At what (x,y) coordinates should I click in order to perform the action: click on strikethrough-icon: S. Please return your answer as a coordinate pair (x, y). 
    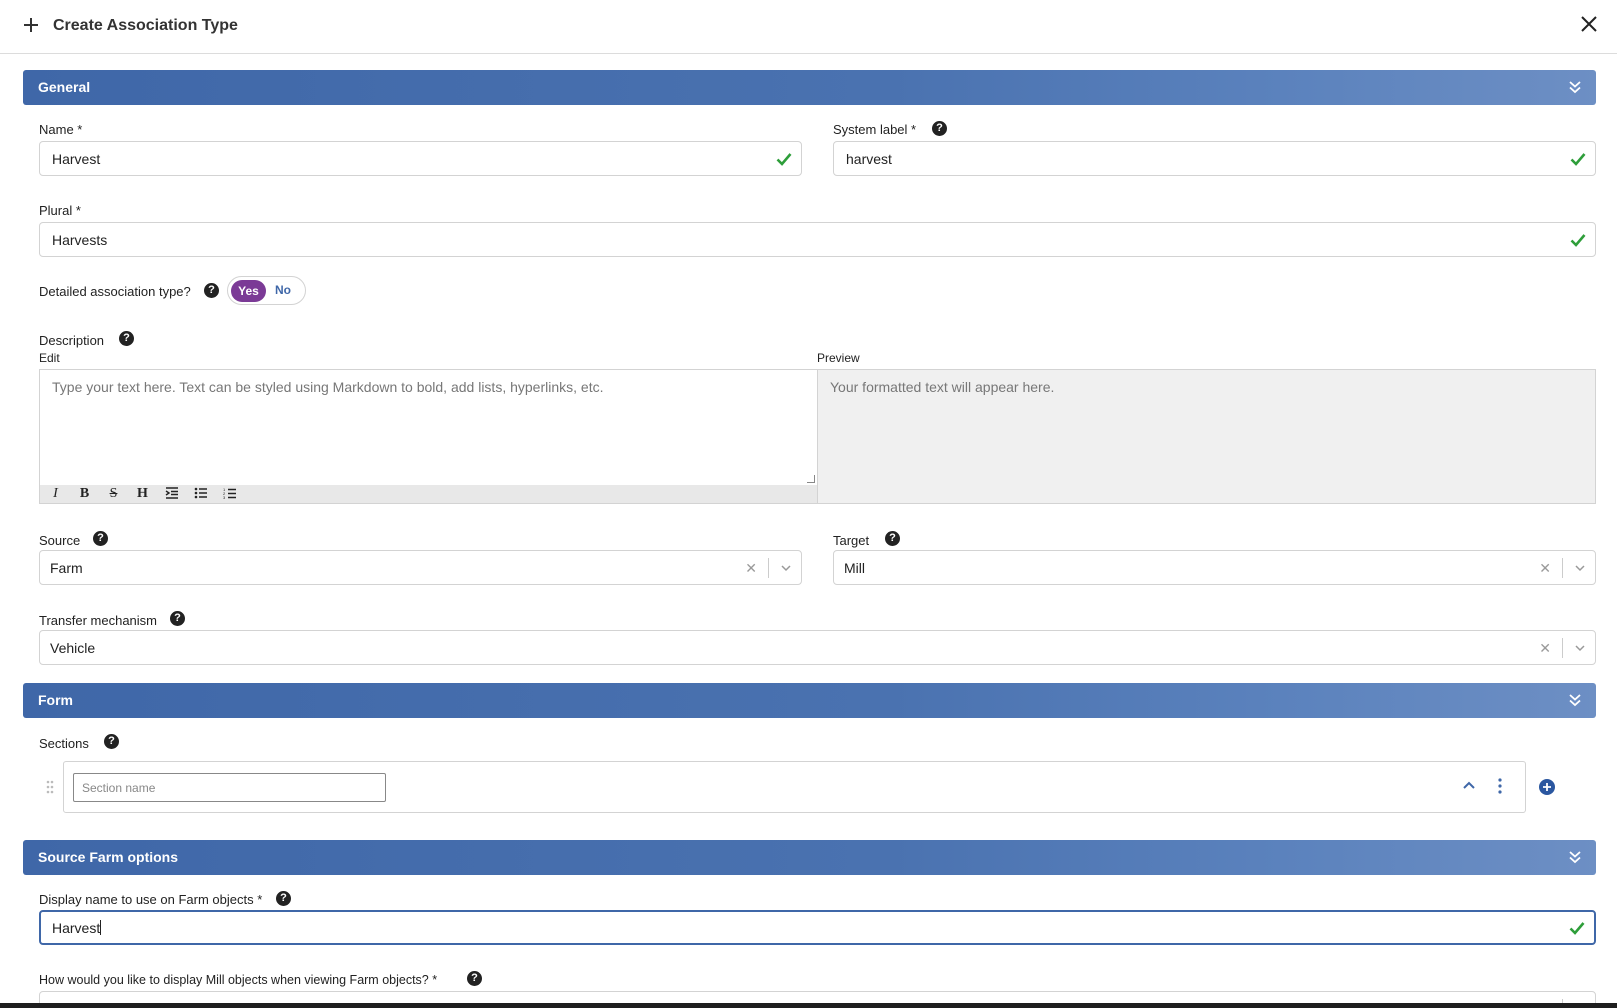
    Looking at the image, I should click on (113, 494).